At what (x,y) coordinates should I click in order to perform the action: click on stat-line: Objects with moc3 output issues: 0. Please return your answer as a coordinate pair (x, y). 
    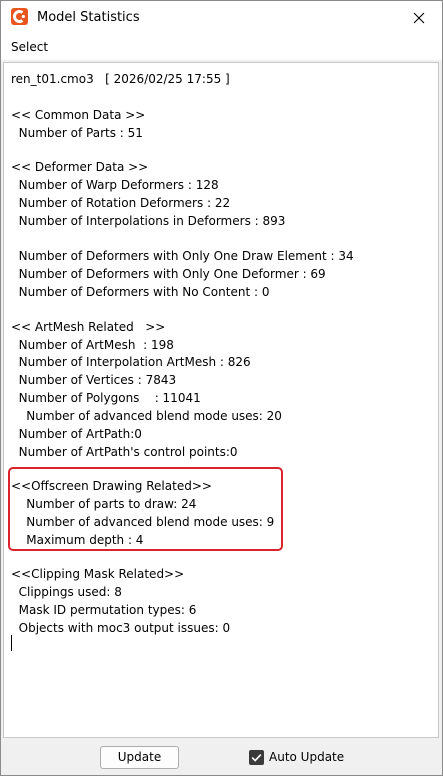
    Looking at the image, I should click on (121, 628).